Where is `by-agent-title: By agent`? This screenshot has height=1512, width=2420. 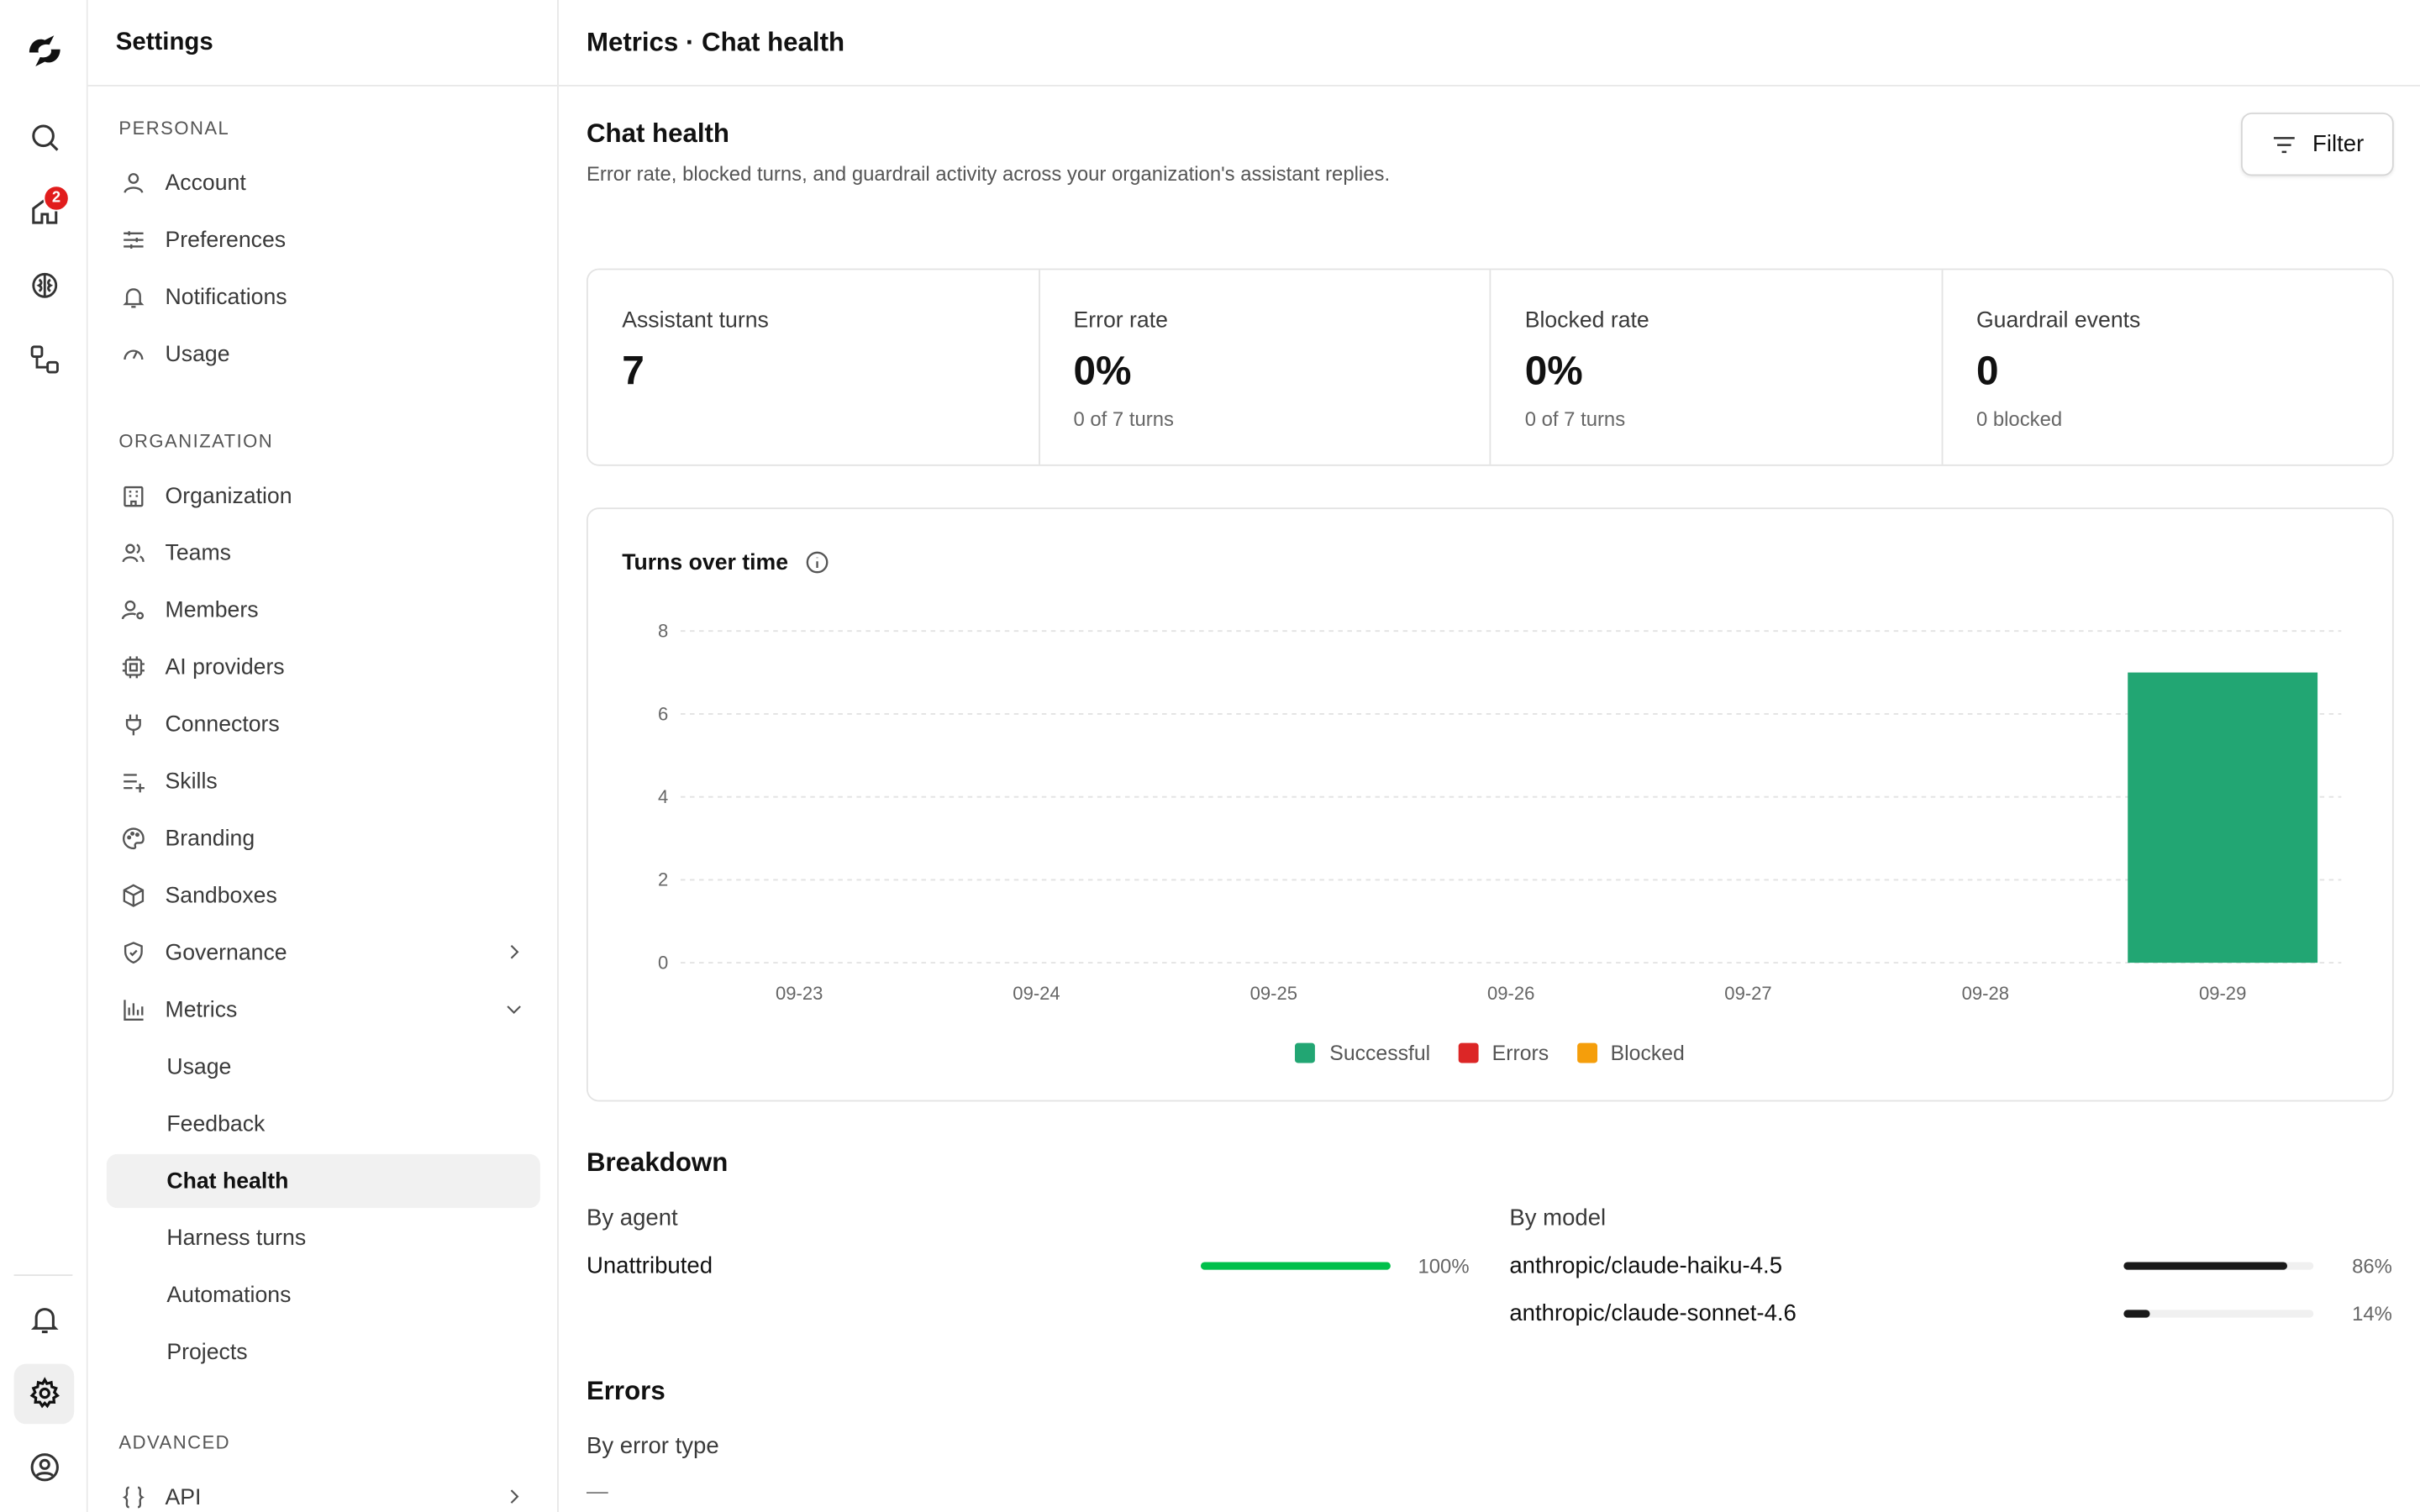 by-agent-title: By agent is located at coordinates (632, 1218).